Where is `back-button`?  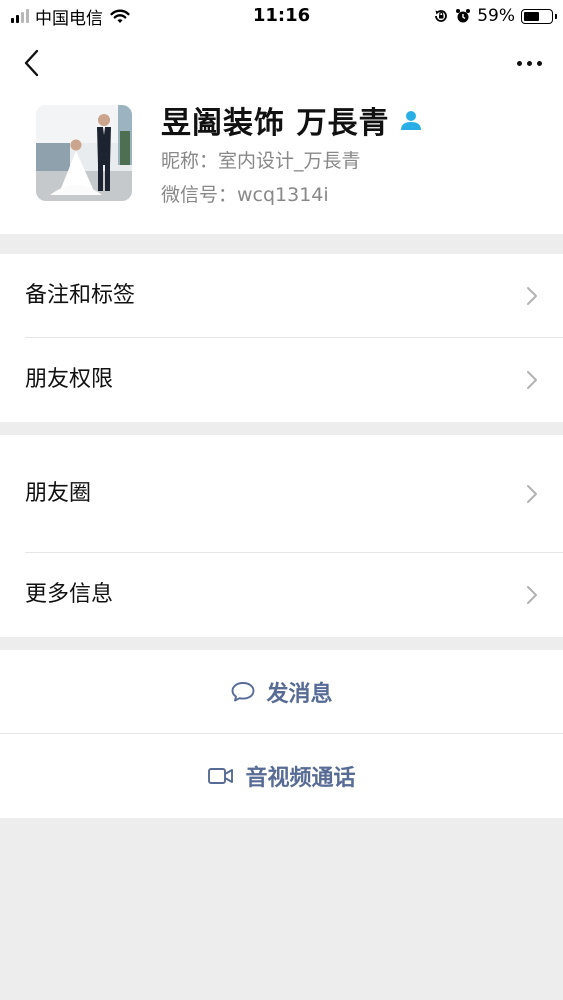 back-button is located at coordinates (33, 63).